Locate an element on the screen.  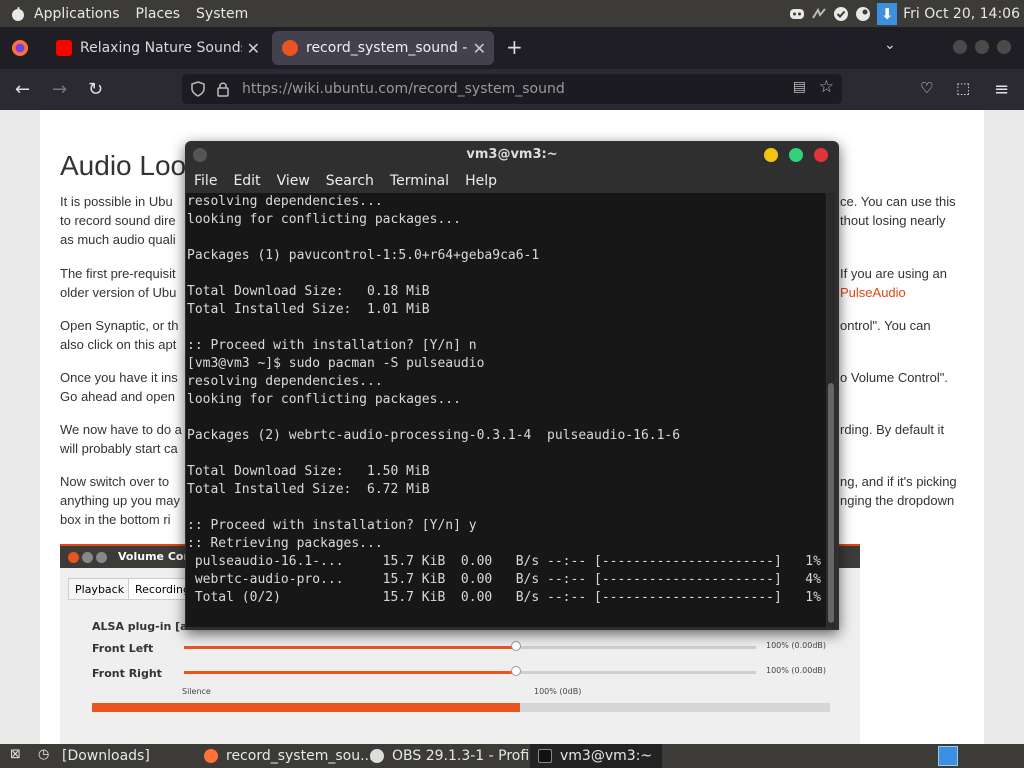
paragraph-line: box in the bottom ri is located at coordinates (115, 519).